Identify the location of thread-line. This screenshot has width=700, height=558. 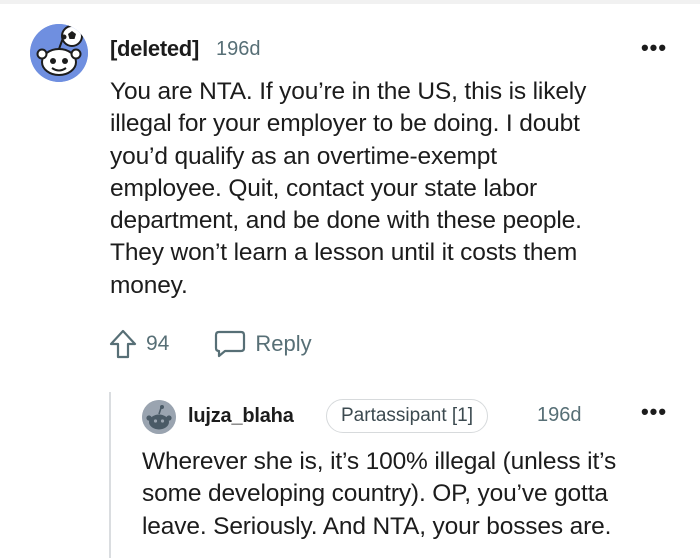
(110, 475).